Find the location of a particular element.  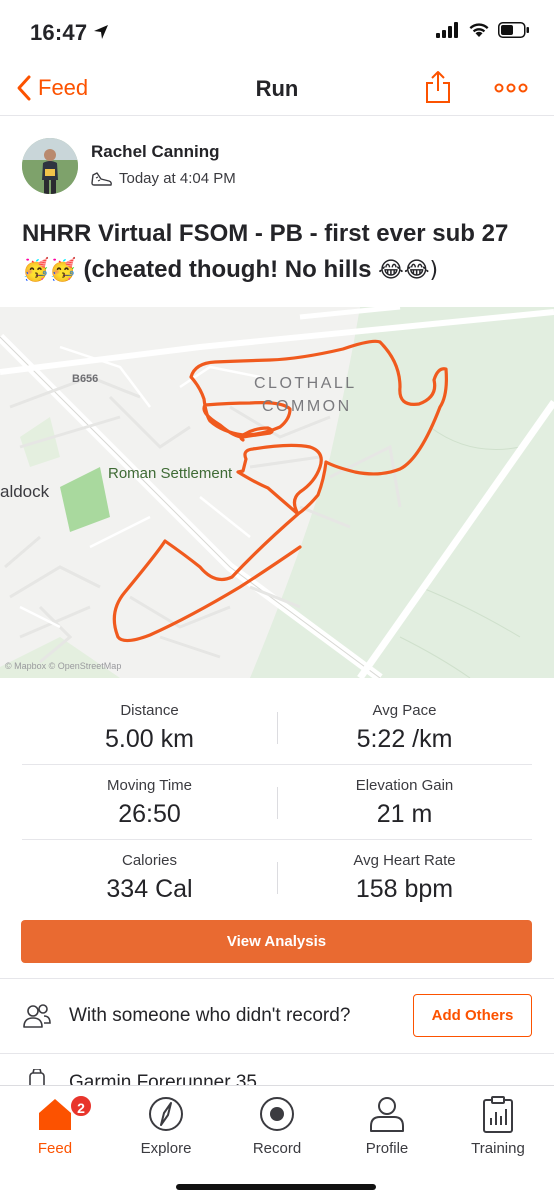

stat-row: Calories 334 Cal Avg Heart Rate 158 bpm is located at coordinates (277, 877).